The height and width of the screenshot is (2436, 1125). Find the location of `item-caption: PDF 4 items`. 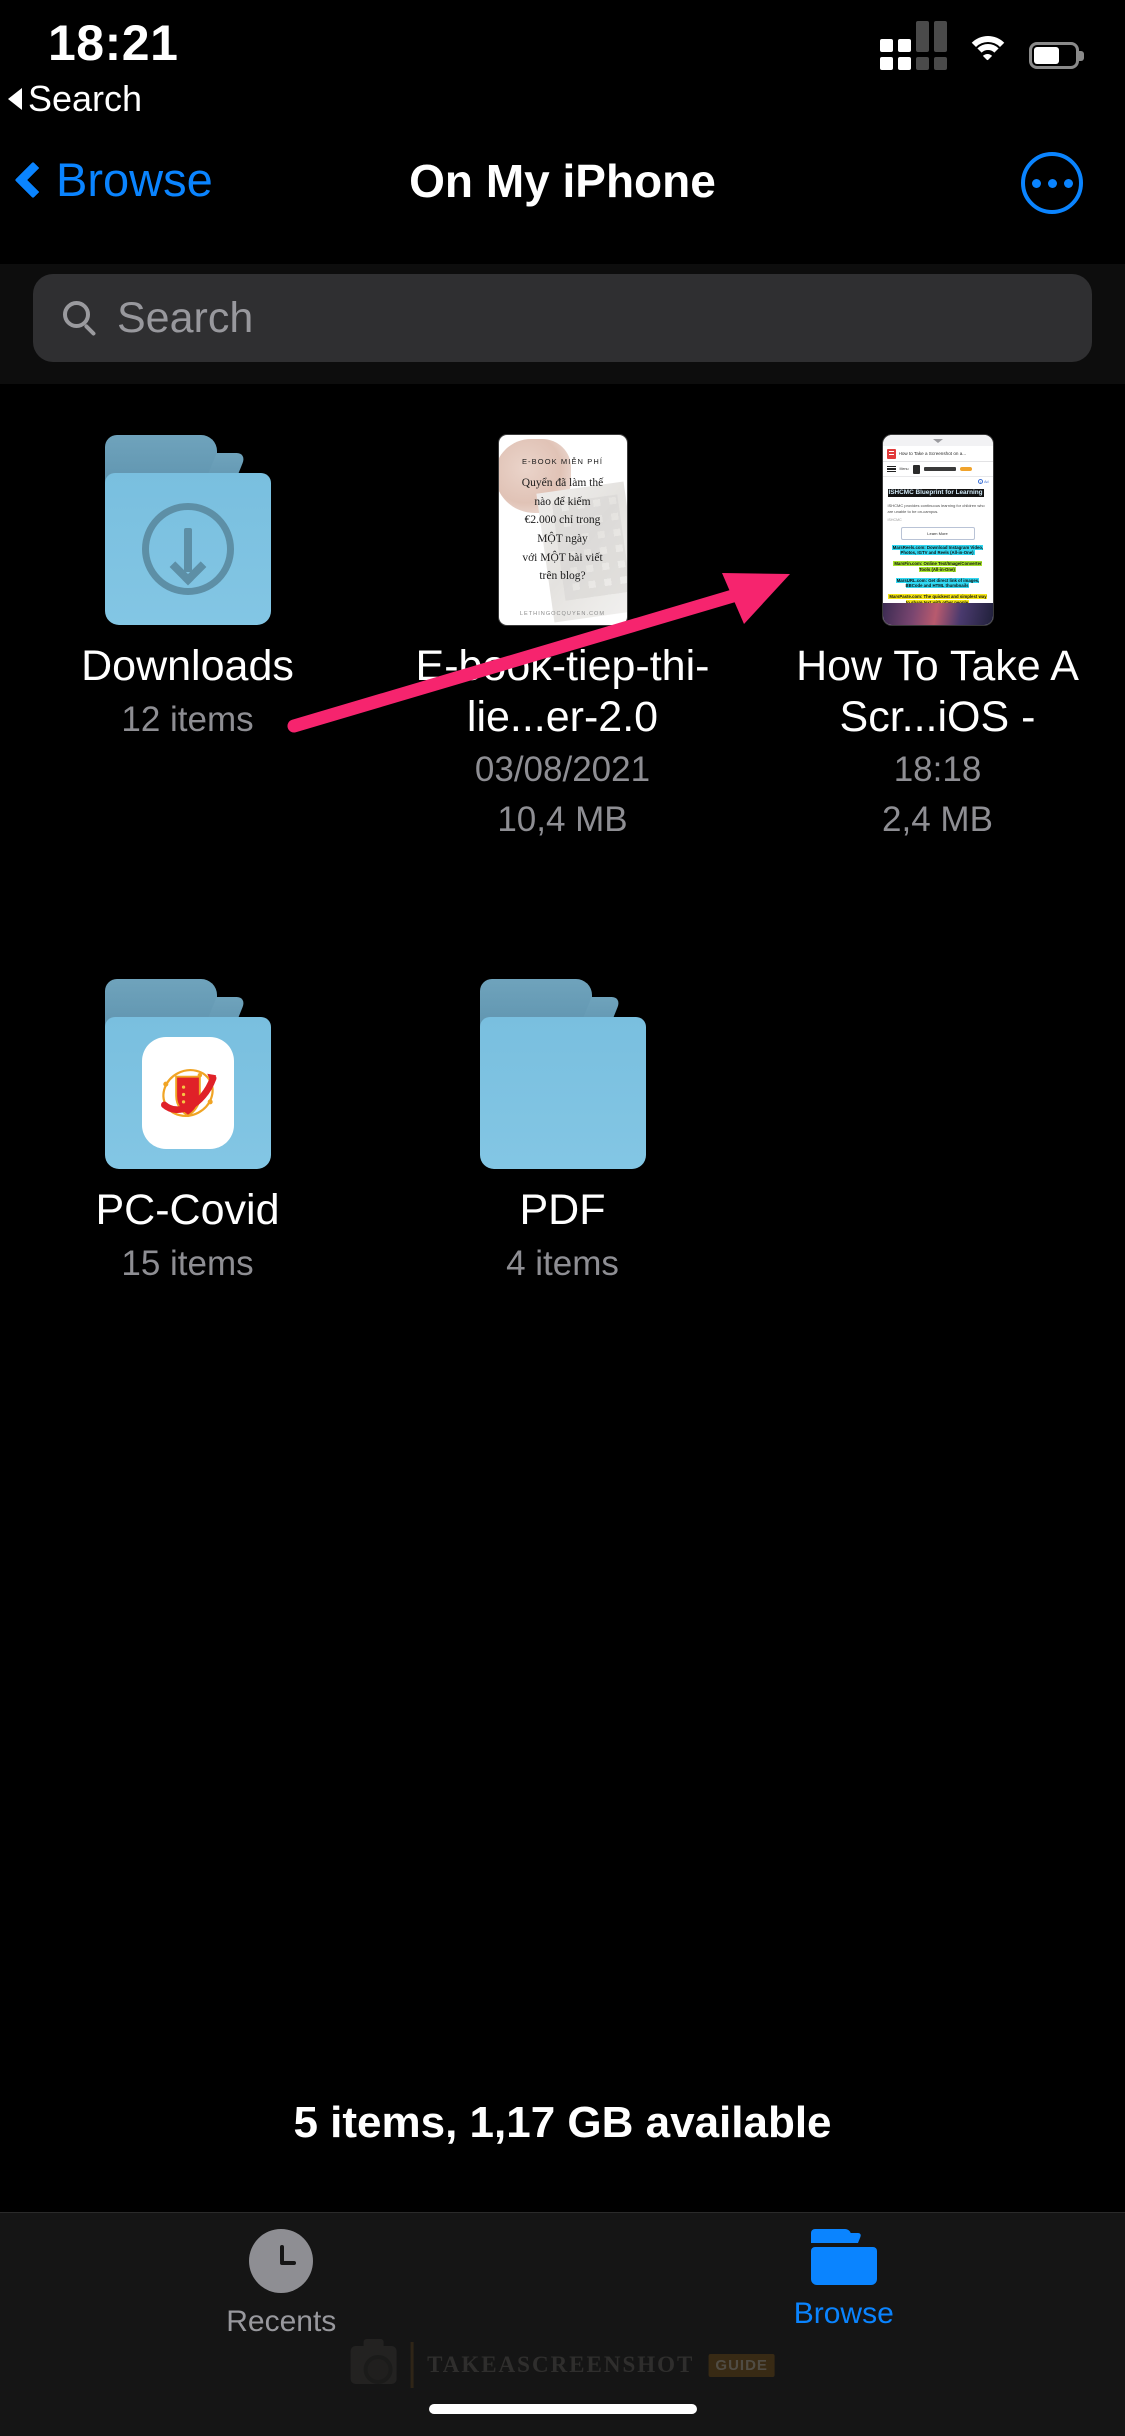

item-caption: PDF 4 items is located at coordinates (563, 1235).